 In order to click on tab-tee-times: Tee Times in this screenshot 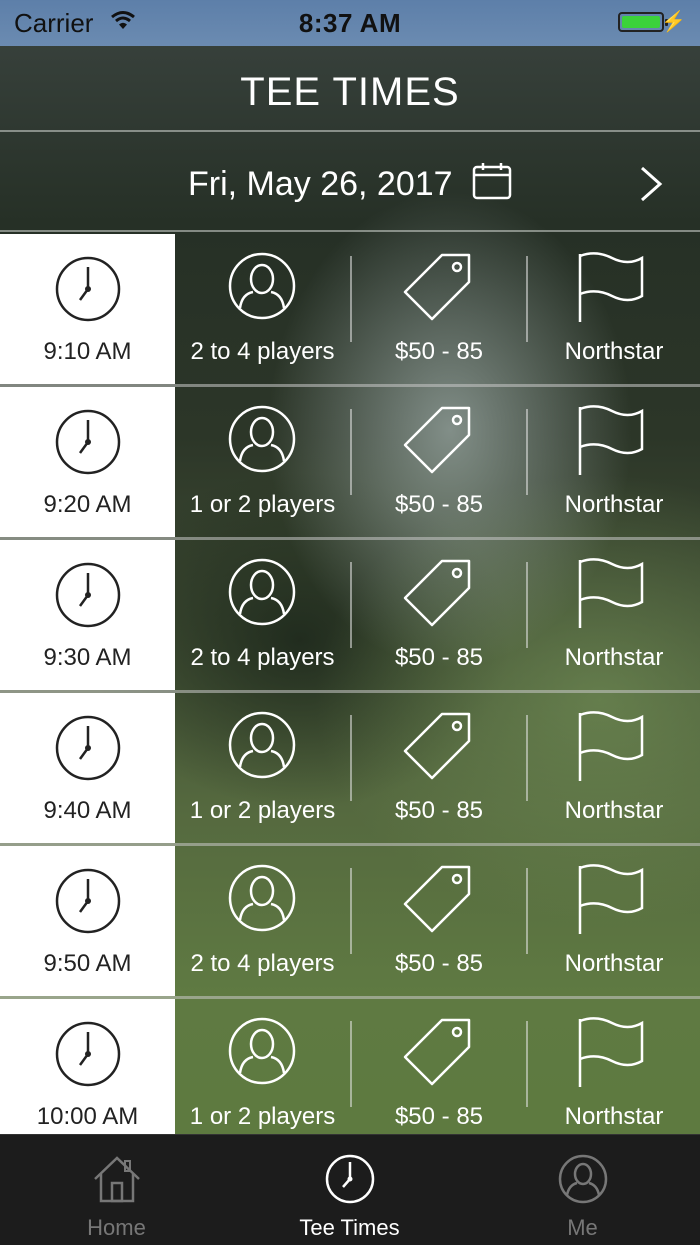, I will do `click(349, 1190)`.